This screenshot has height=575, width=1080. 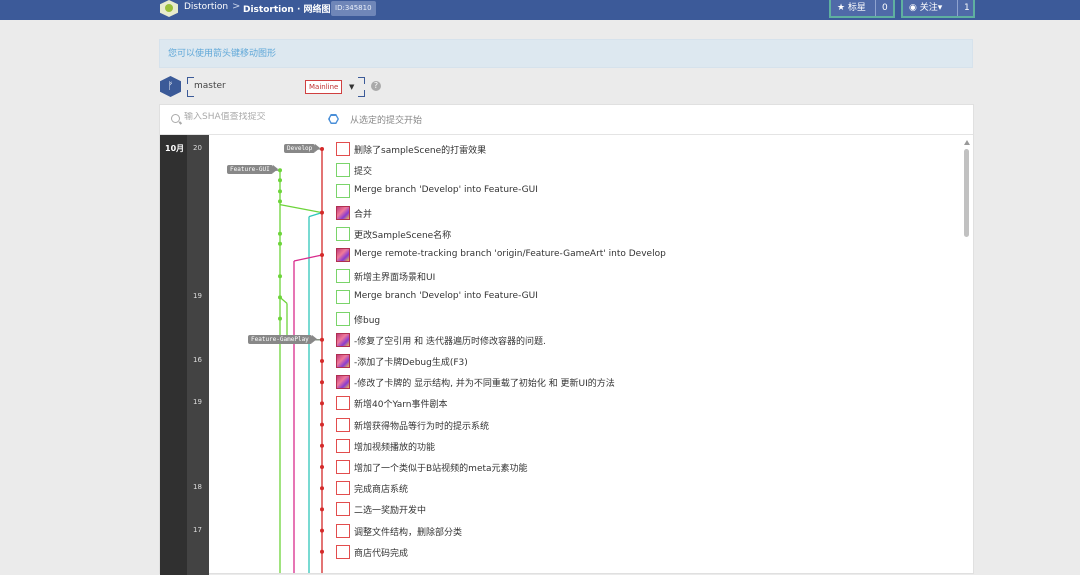 What do you see at coordinates (967, 142) in the screenshot?
I see `scroll-up-icon` at bounding box center [967, 142].